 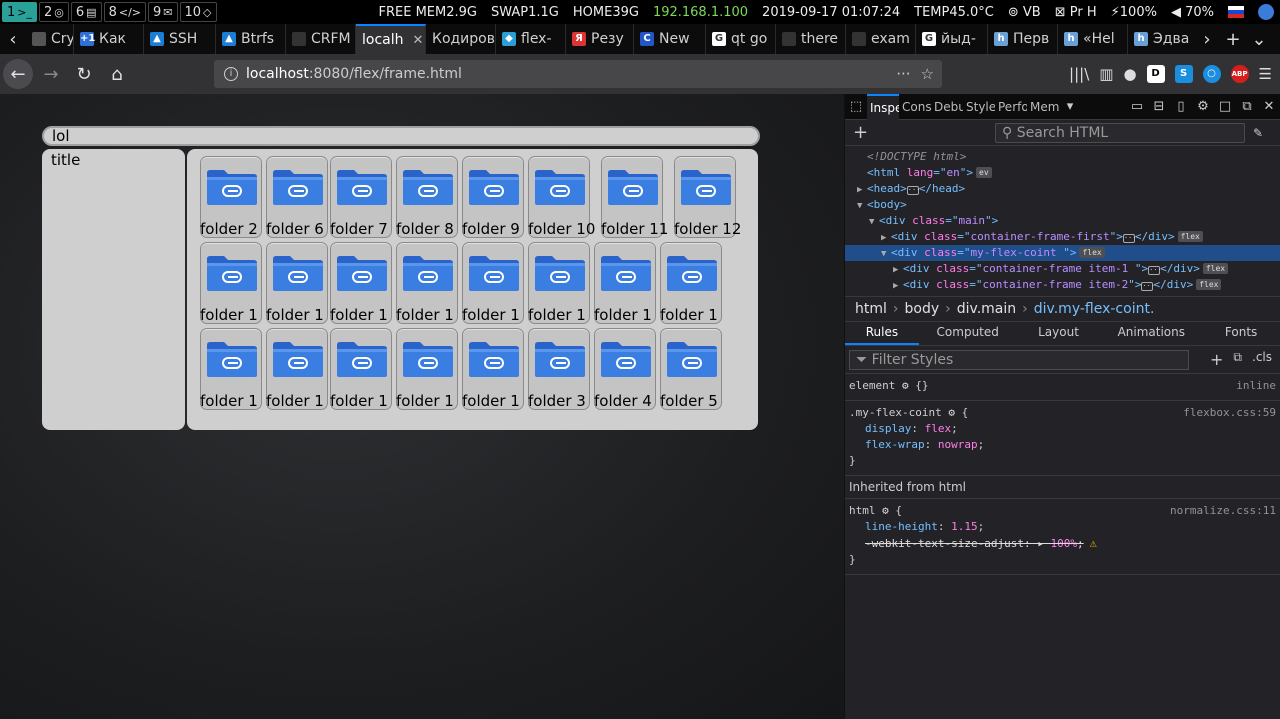 What do you see at coordinates (578, 74) in the screenshot?
I see `url-bar: i localhost:8080/flex/frame.html ··· ☆` at bounding box center [578, 74].